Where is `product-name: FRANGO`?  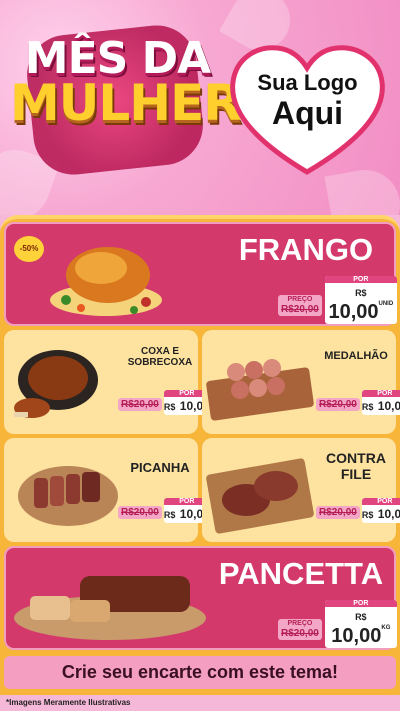
product-name: FRANGO is located at coordinates (306, 249).